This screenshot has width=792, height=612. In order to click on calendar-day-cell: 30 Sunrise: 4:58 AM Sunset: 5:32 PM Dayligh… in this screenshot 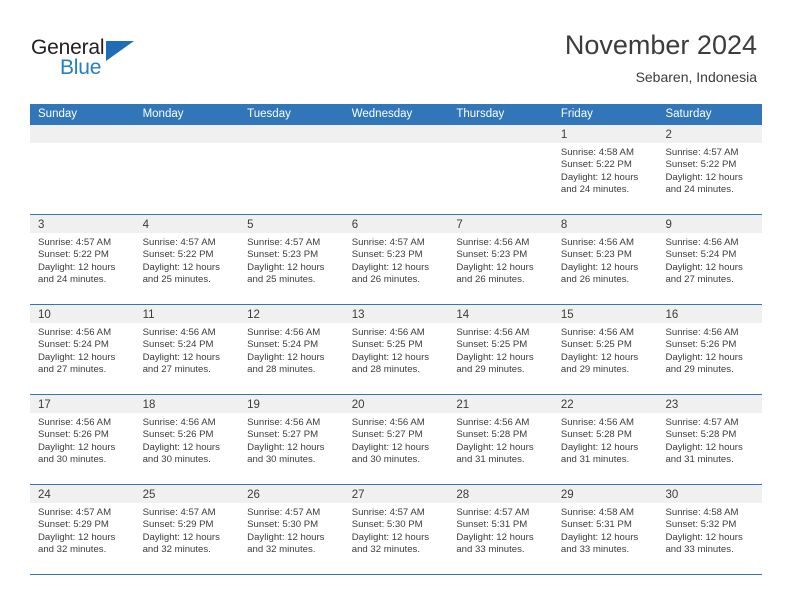, I will do `click(710, 529)`.